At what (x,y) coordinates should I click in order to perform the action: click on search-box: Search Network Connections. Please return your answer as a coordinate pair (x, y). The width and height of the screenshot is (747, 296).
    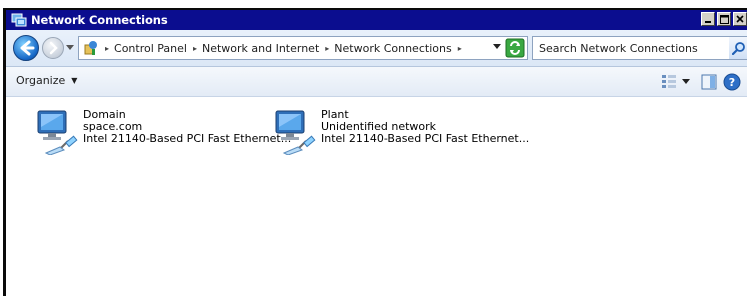
    Looking at the image, I should click on (639, 48).